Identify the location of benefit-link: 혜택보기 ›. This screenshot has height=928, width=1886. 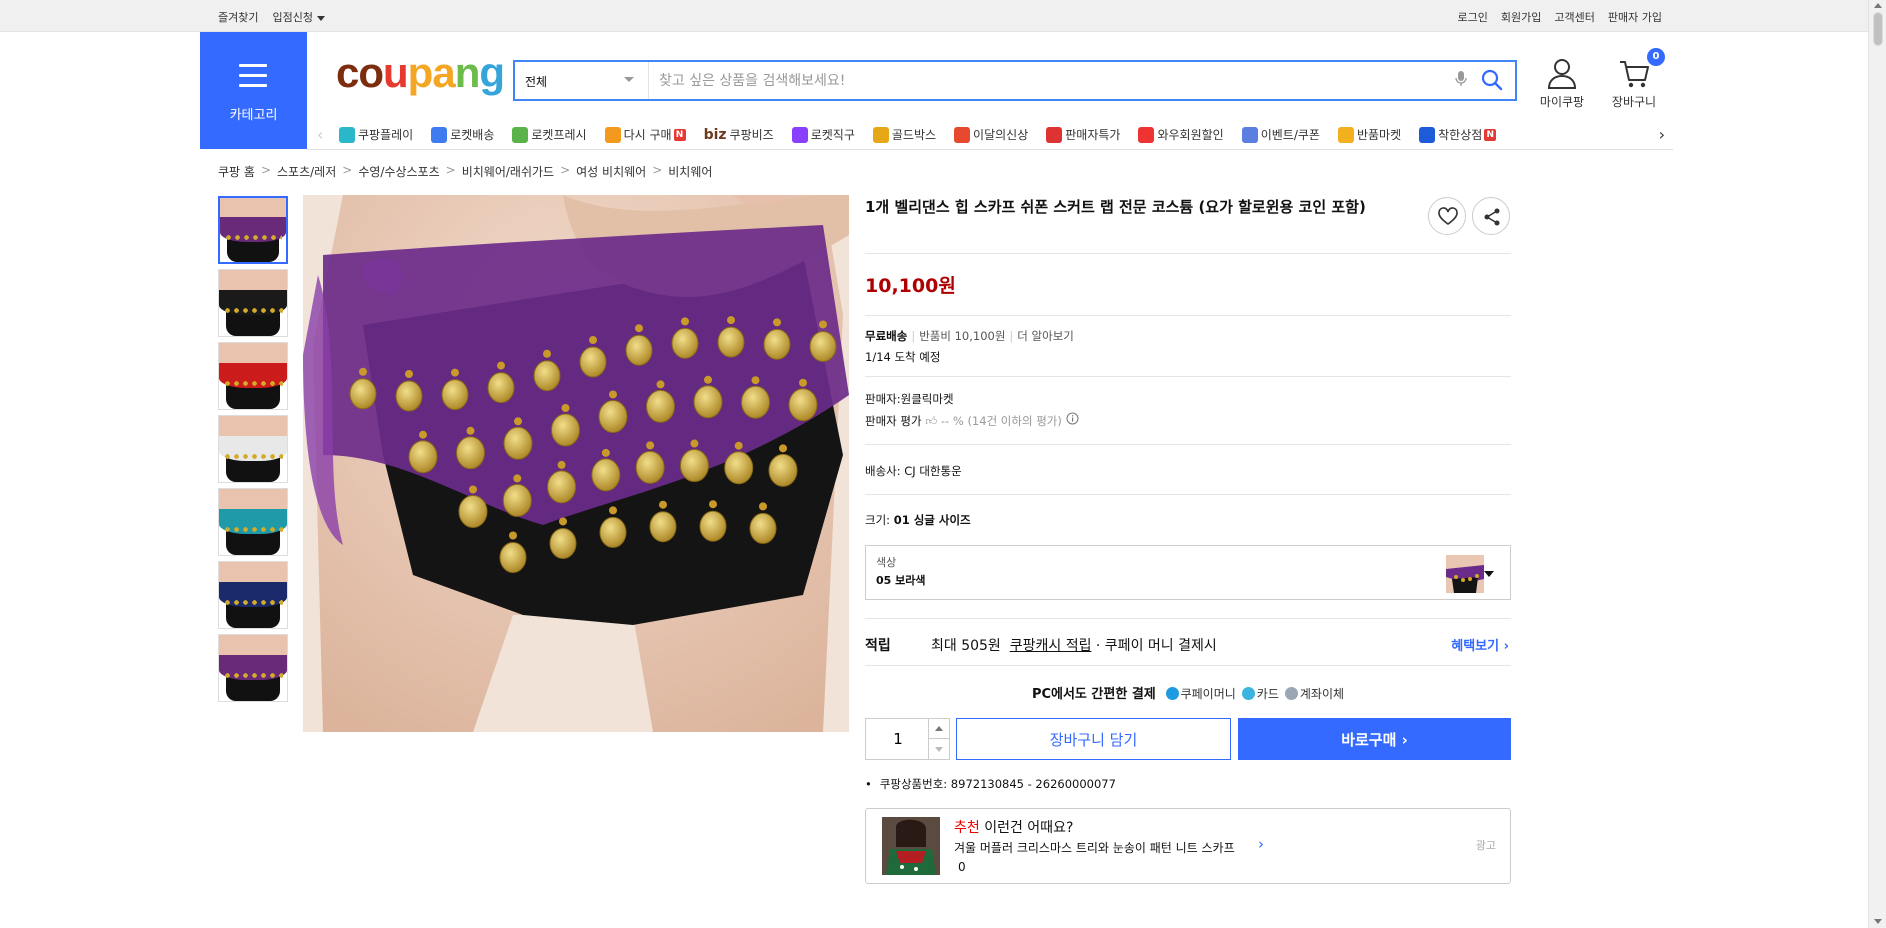
(1480, 644).